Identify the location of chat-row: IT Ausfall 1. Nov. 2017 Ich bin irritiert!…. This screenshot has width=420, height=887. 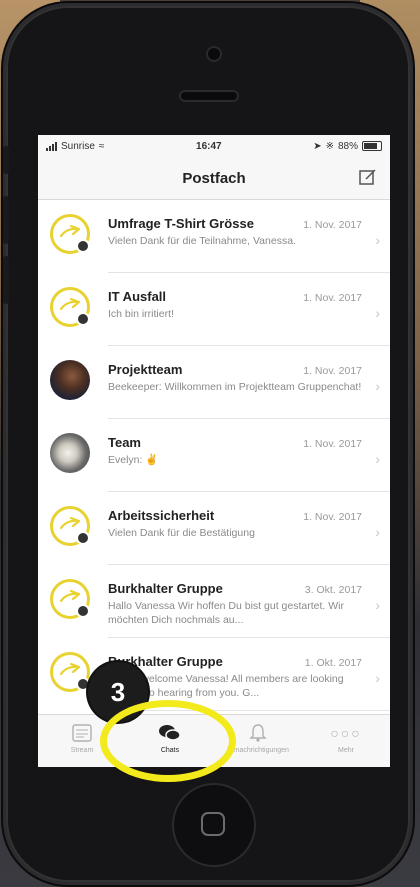
(214, 309).